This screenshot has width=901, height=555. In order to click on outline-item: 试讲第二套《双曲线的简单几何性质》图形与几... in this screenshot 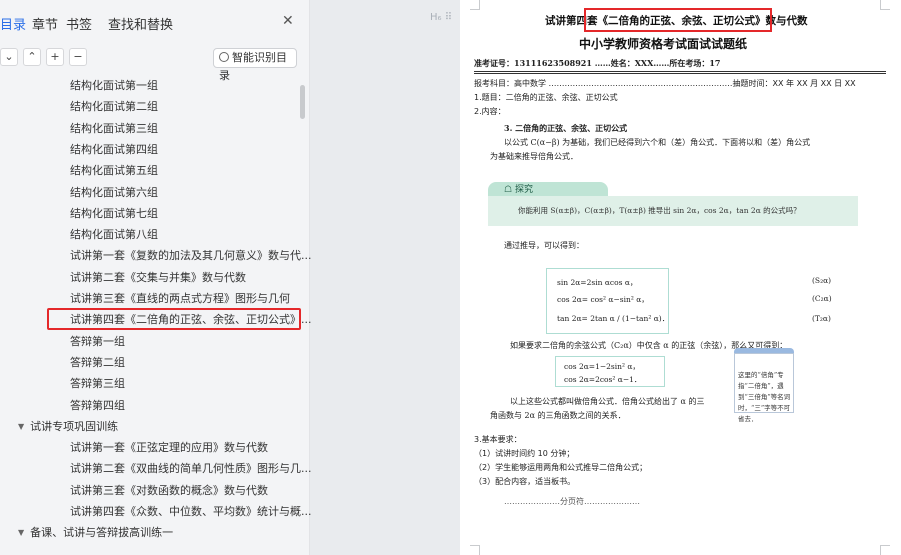, I will do `click(191, 469)`.